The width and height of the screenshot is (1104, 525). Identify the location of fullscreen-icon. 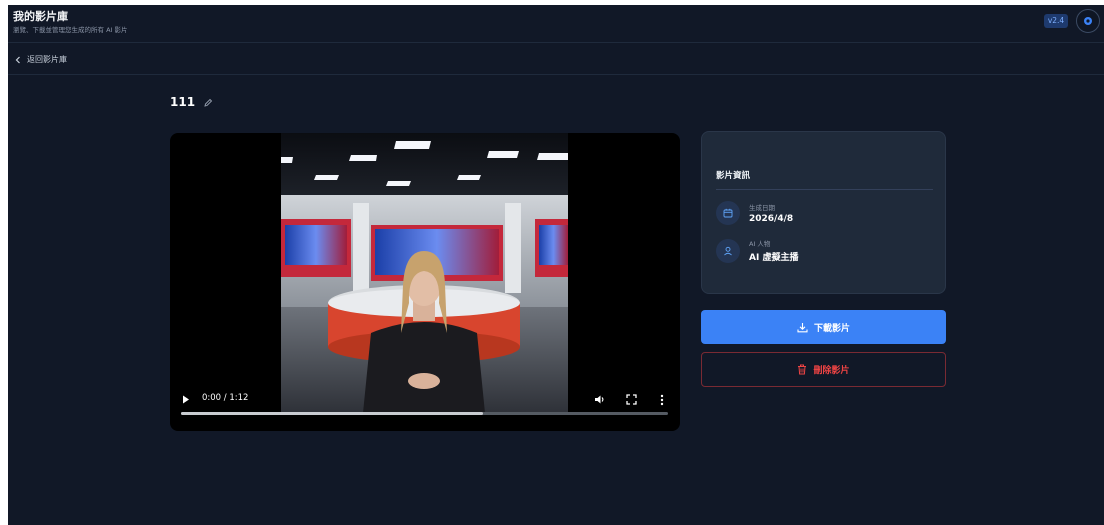
(631, 399).